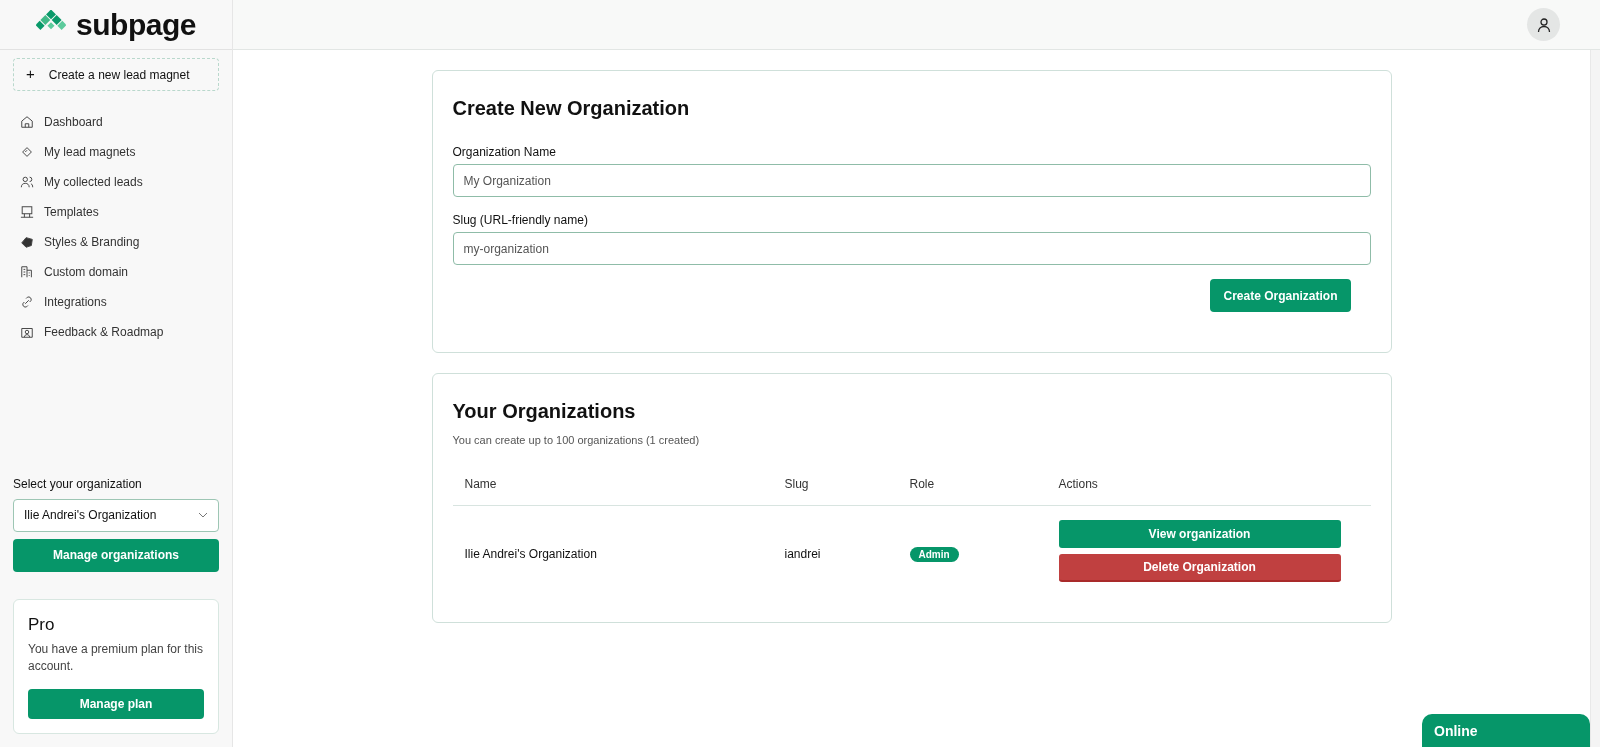 Image resolution: width=1600 pixels, height=747 pixels. I want to click on logo-text: subpage, so click(136, 25).